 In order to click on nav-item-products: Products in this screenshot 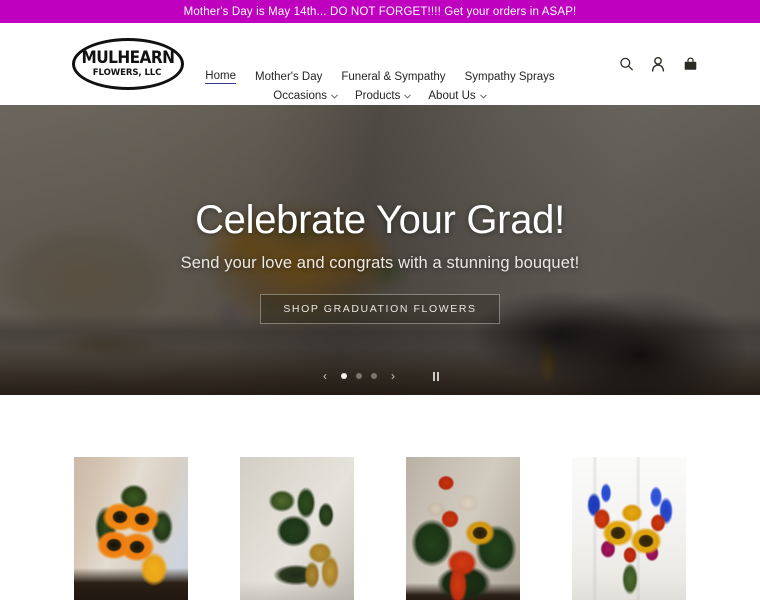, I will do `click(383, 96)`.